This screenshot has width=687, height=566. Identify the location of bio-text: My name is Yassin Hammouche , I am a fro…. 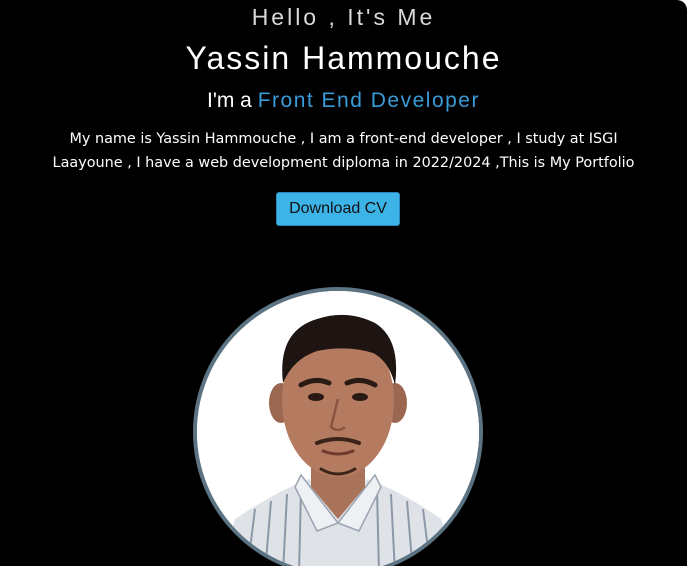
(343, 151).